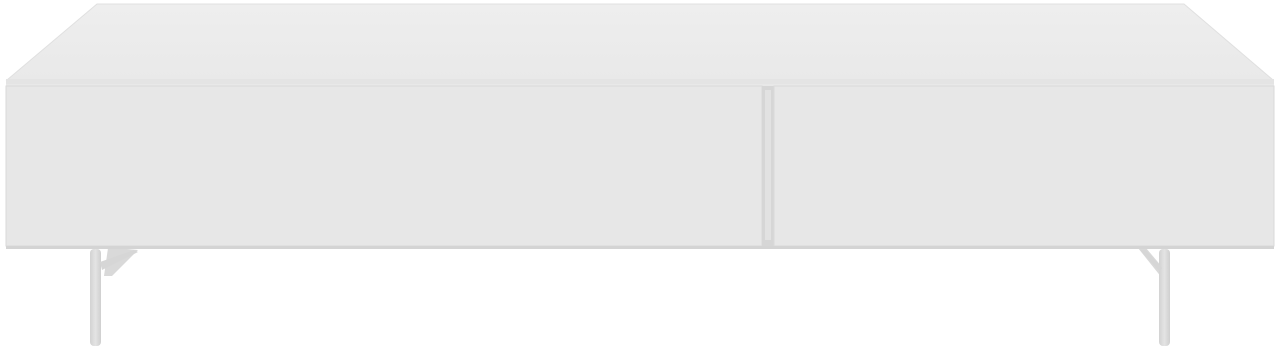  What do you see at coordinates (640, 247) in the screenshot?
I see `bench-bottom-edge` at bounding box center [640, 247].